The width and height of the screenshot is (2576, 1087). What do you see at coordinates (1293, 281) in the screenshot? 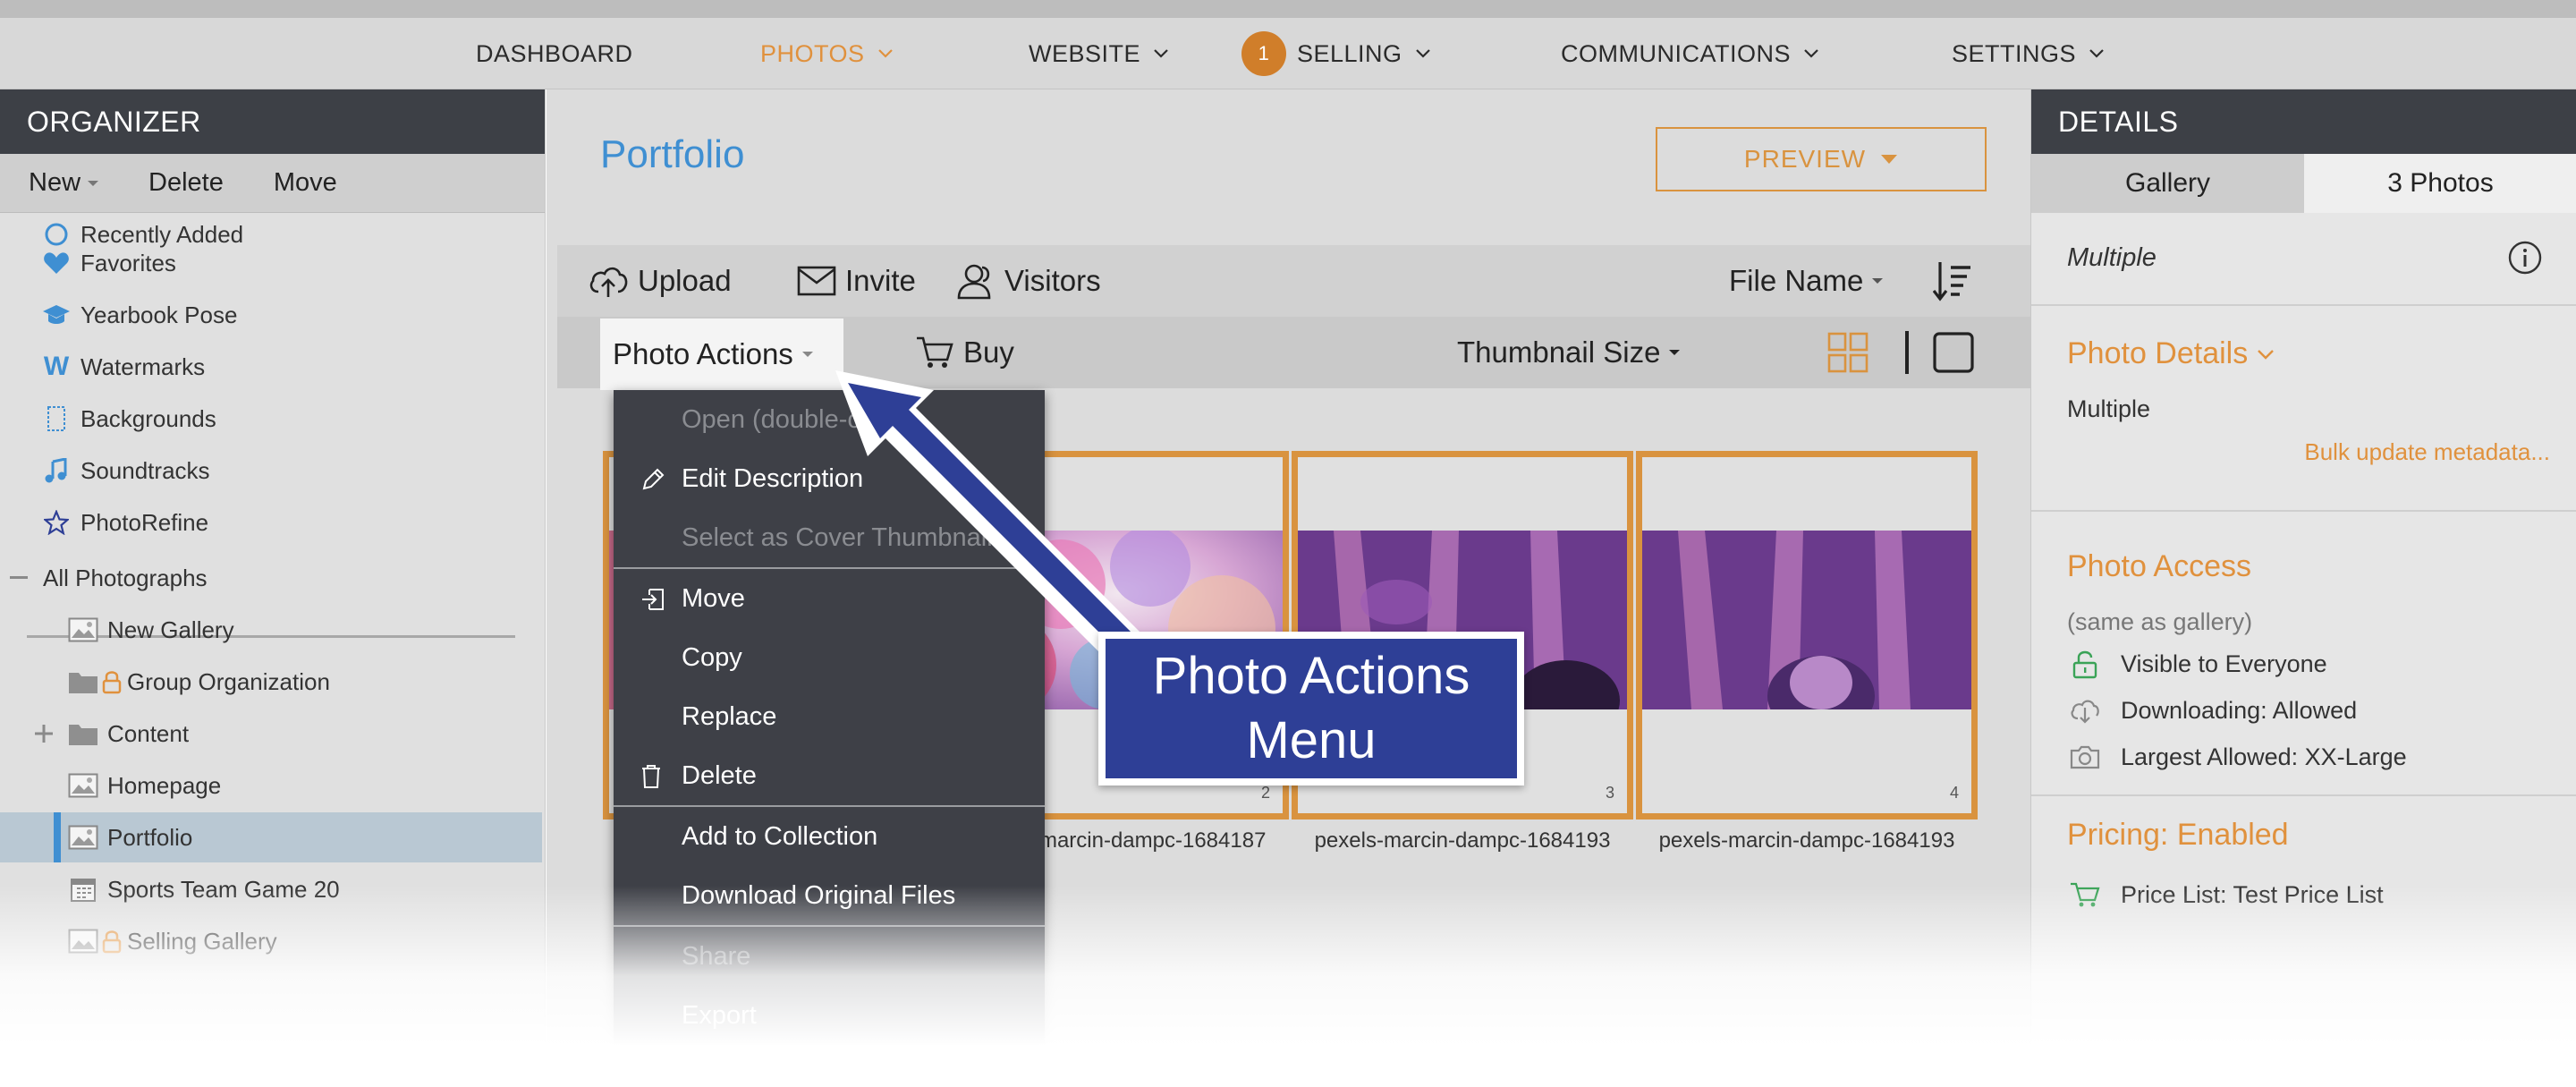
I see `photo-toolbar-primary: Upload Invite Visitors File Name` at bounding box center [1293, 281].